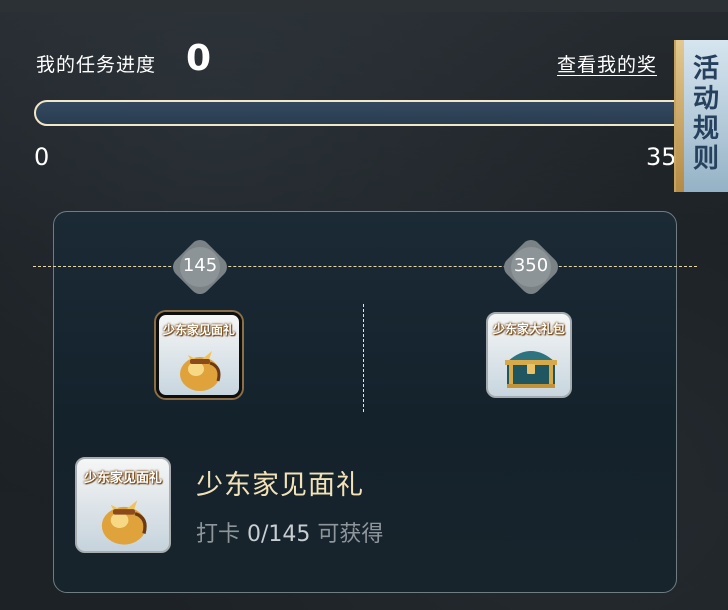 This screenshot has height=610, width=728. I want to click on reward-item-welcome-gift: 少东家见面礼, so click(199, 355).